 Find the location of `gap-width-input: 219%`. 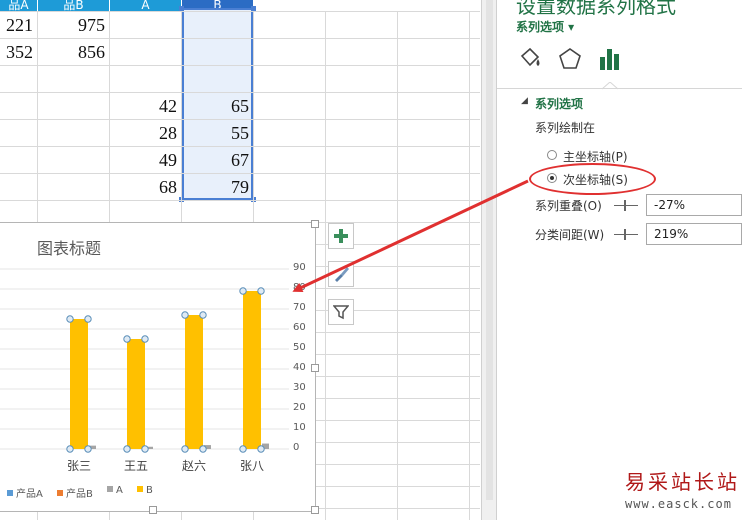

gap-width-input: 219% is located at coordinates (694, 234).